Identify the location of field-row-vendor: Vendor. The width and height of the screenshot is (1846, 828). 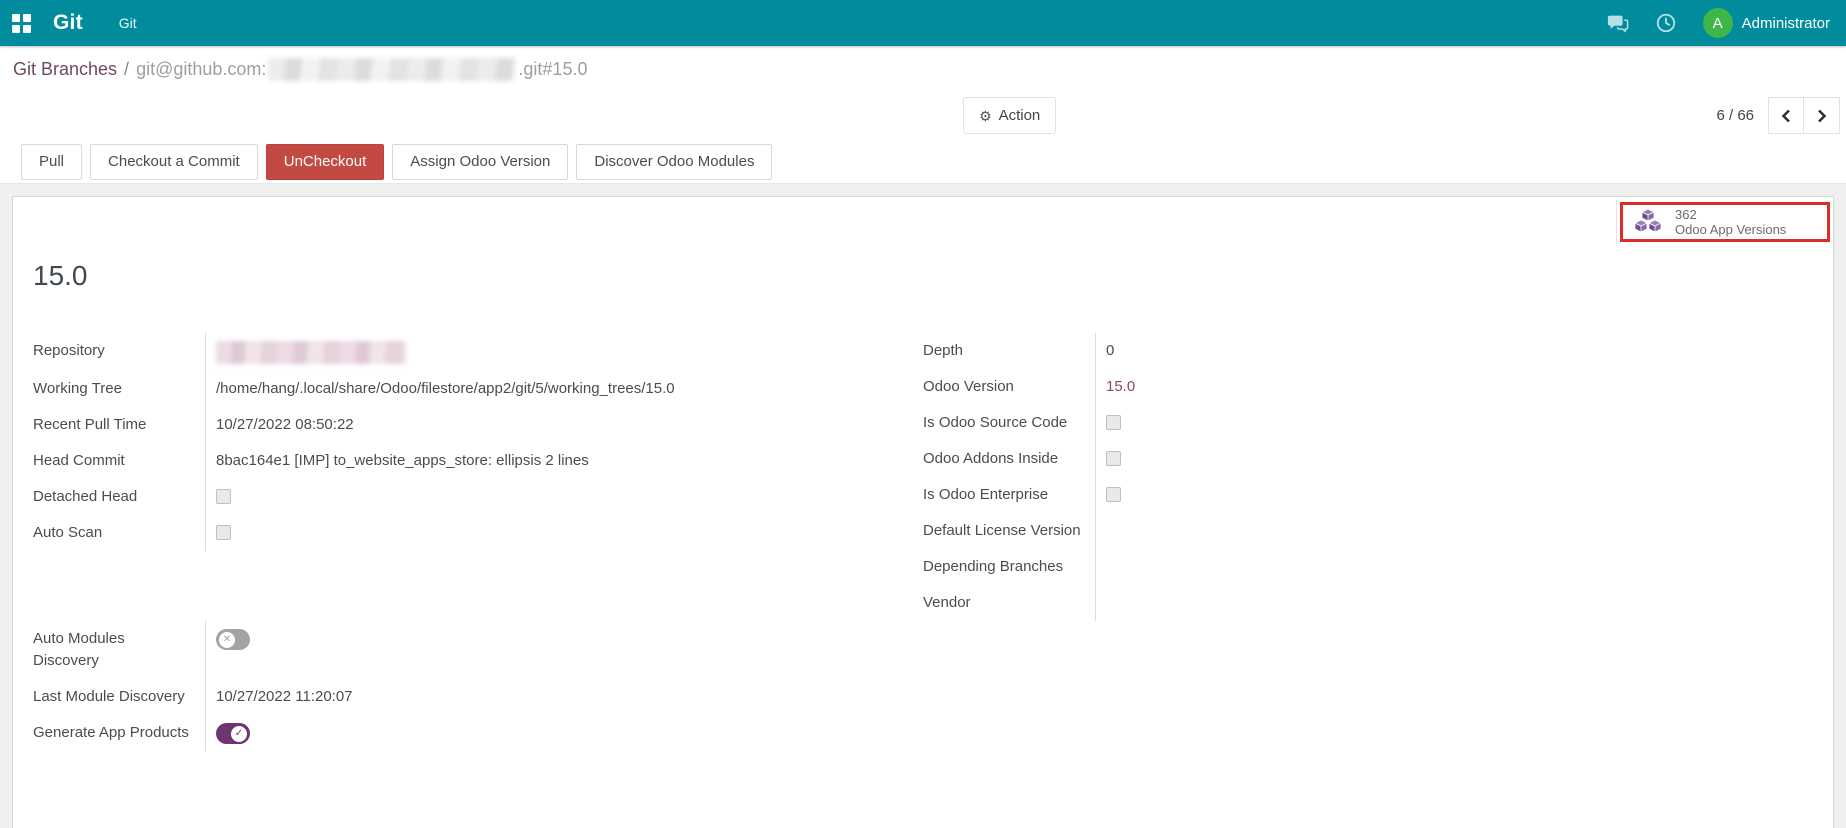
(1368, 603).